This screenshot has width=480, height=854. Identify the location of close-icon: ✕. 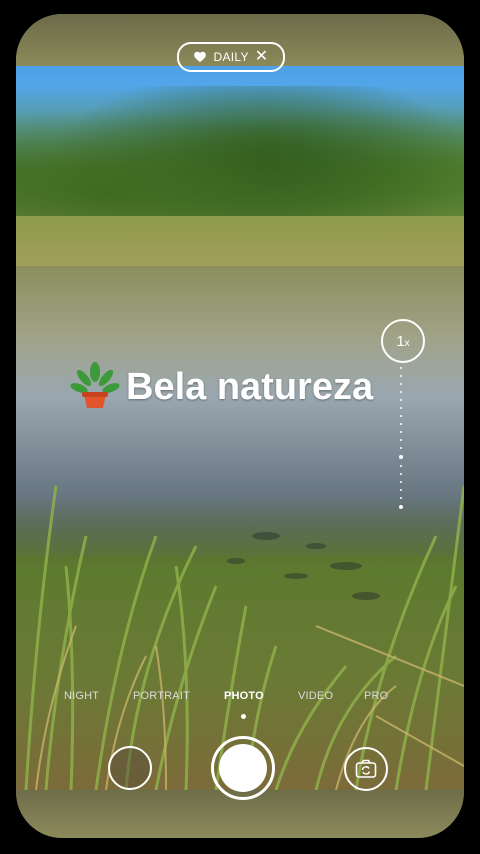
(262, 57).